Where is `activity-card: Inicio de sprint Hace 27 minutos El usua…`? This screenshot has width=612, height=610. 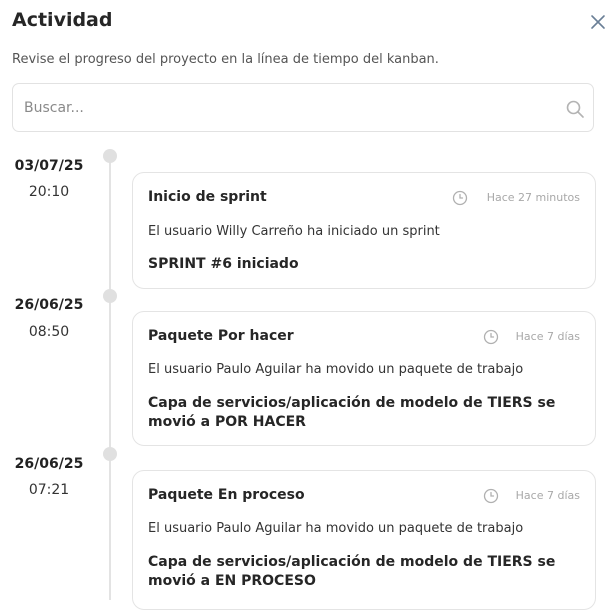 activity-card: Inicio de sprint Hace 27 minutos El usua… is located at coordinates (364, 230).